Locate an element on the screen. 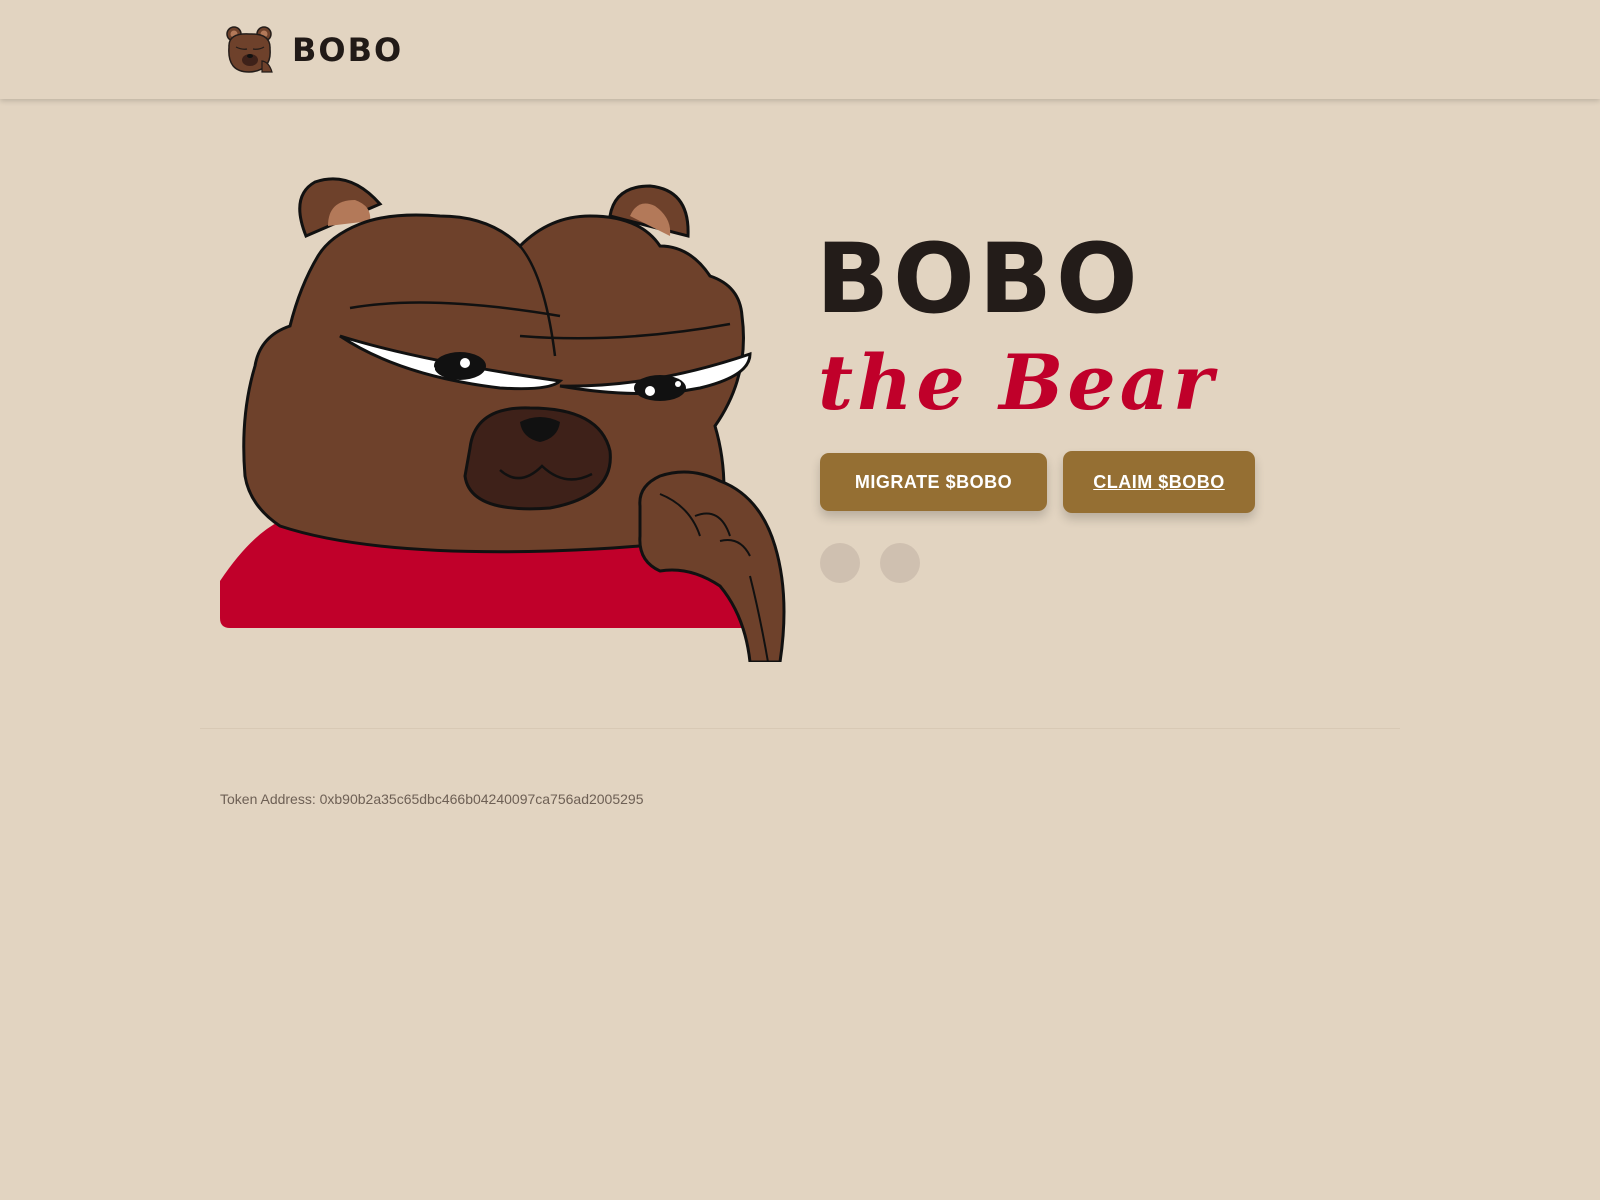 This screenshot has height=1200, width=1600. brand-name: BOBO is located at coordinates (348, 50).